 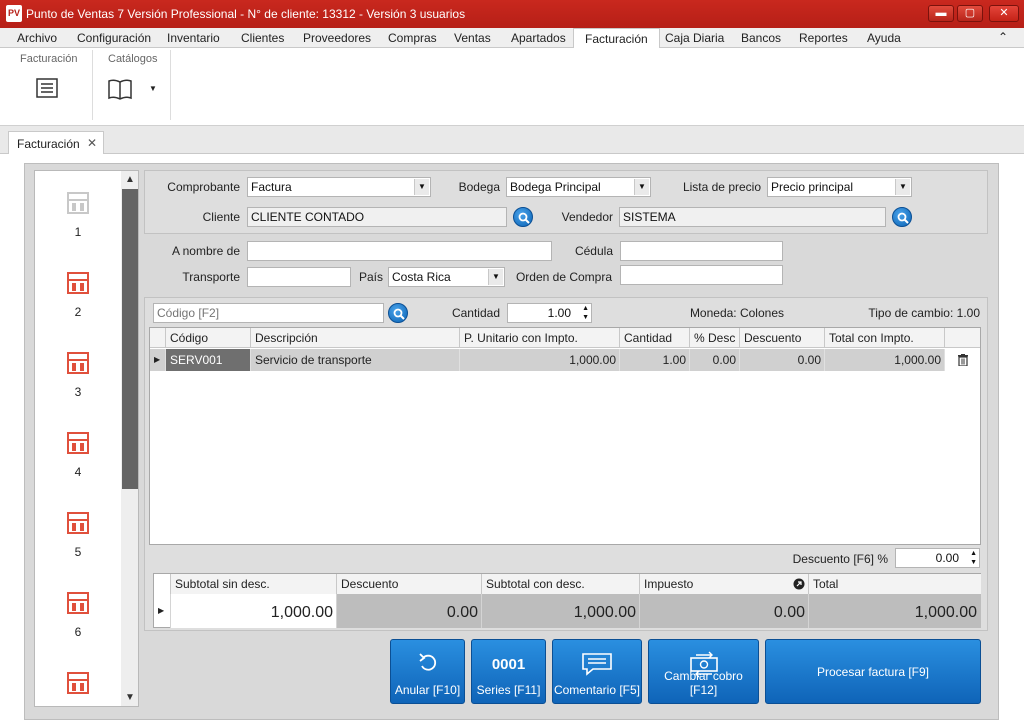 What do you see at coordinates (193, 38) in the screenshot?
I see `tab-inventario: Inventario` at bounding box center [193, 38].